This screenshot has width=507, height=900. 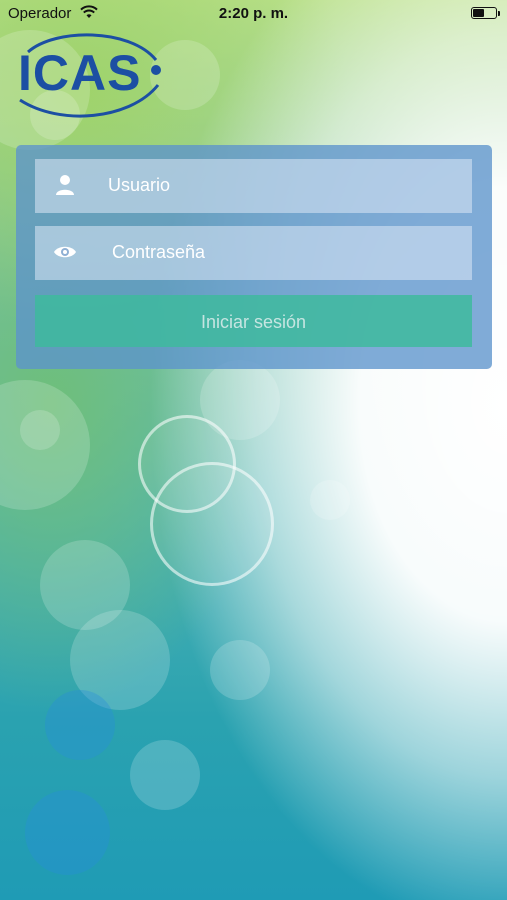 What do you see at coordinates (159, 252) in the screenshot?
I see `password-placeholder: Contraseña` at bounding box center [159, 252].